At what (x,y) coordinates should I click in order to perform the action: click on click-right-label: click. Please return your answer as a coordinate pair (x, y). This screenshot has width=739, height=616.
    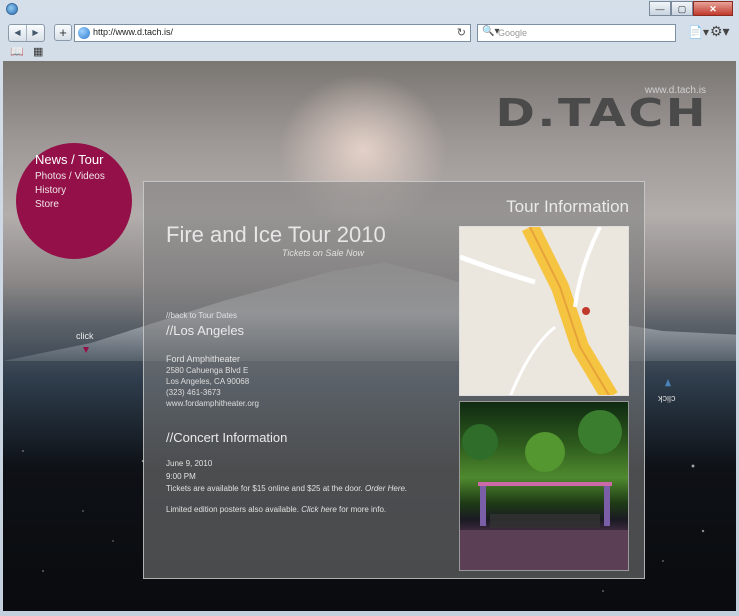
    Looking at the image, I should click on (667, 399).